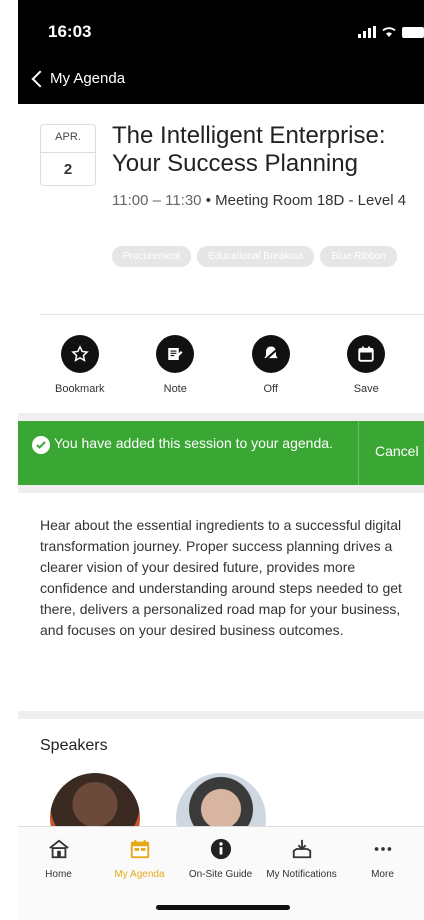 This screenshot has height=920, width=424. I want to click on tag-chip: Educational Breakout, so click(256, 256).